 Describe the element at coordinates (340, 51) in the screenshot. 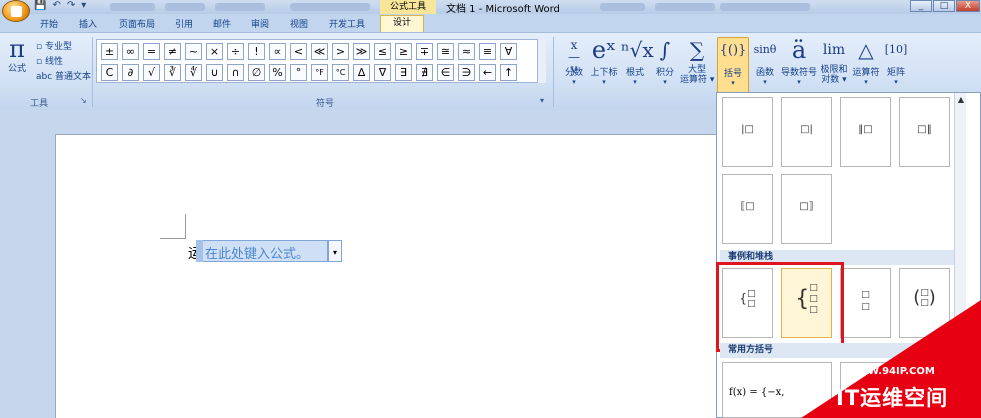

I see `symbol-button: >` at that location.